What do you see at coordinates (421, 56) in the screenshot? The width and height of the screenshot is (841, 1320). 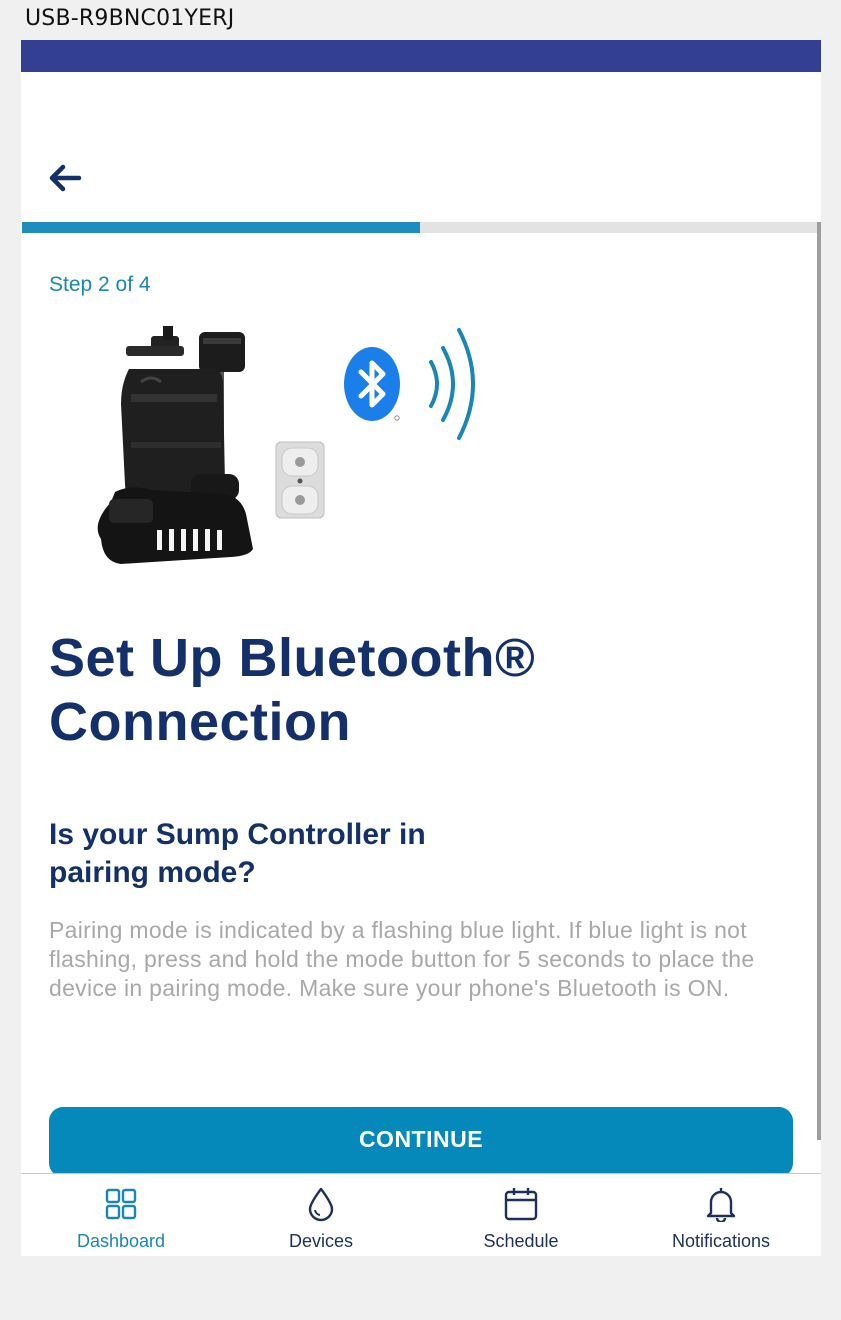 I see `status-bar` at bounding box center [421, 56].